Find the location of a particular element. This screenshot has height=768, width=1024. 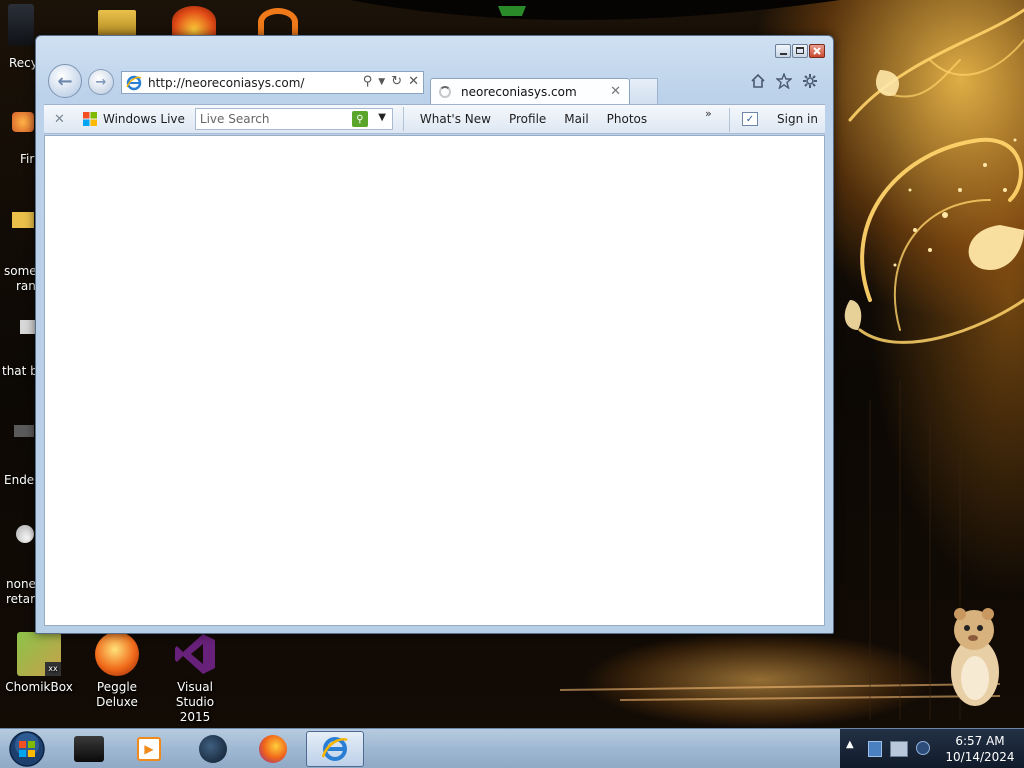

media-player-icon: ▶ is located at coordinates (149, 749).